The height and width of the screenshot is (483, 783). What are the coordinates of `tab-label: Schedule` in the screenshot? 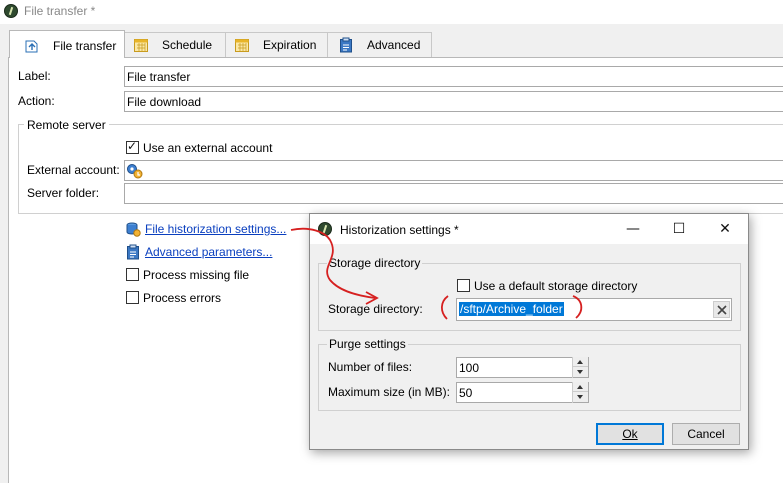 It's located at (187, 45).